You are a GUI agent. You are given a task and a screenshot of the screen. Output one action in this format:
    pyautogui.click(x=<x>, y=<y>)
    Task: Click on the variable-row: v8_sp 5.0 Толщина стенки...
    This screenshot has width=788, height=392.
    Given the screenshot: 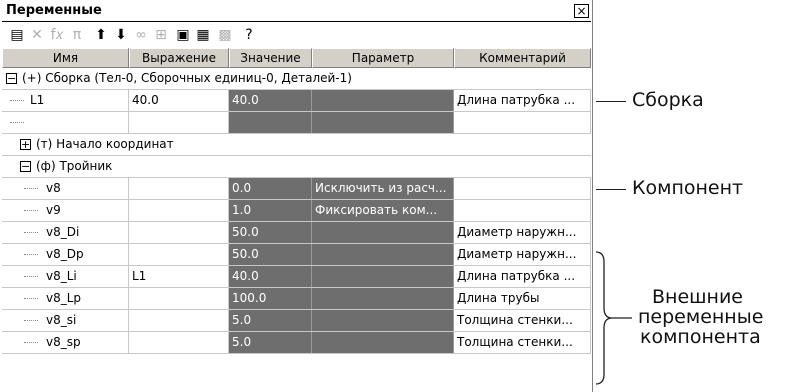 What is the action you would take?
    pyautogui.click(x=296, y=343)
    